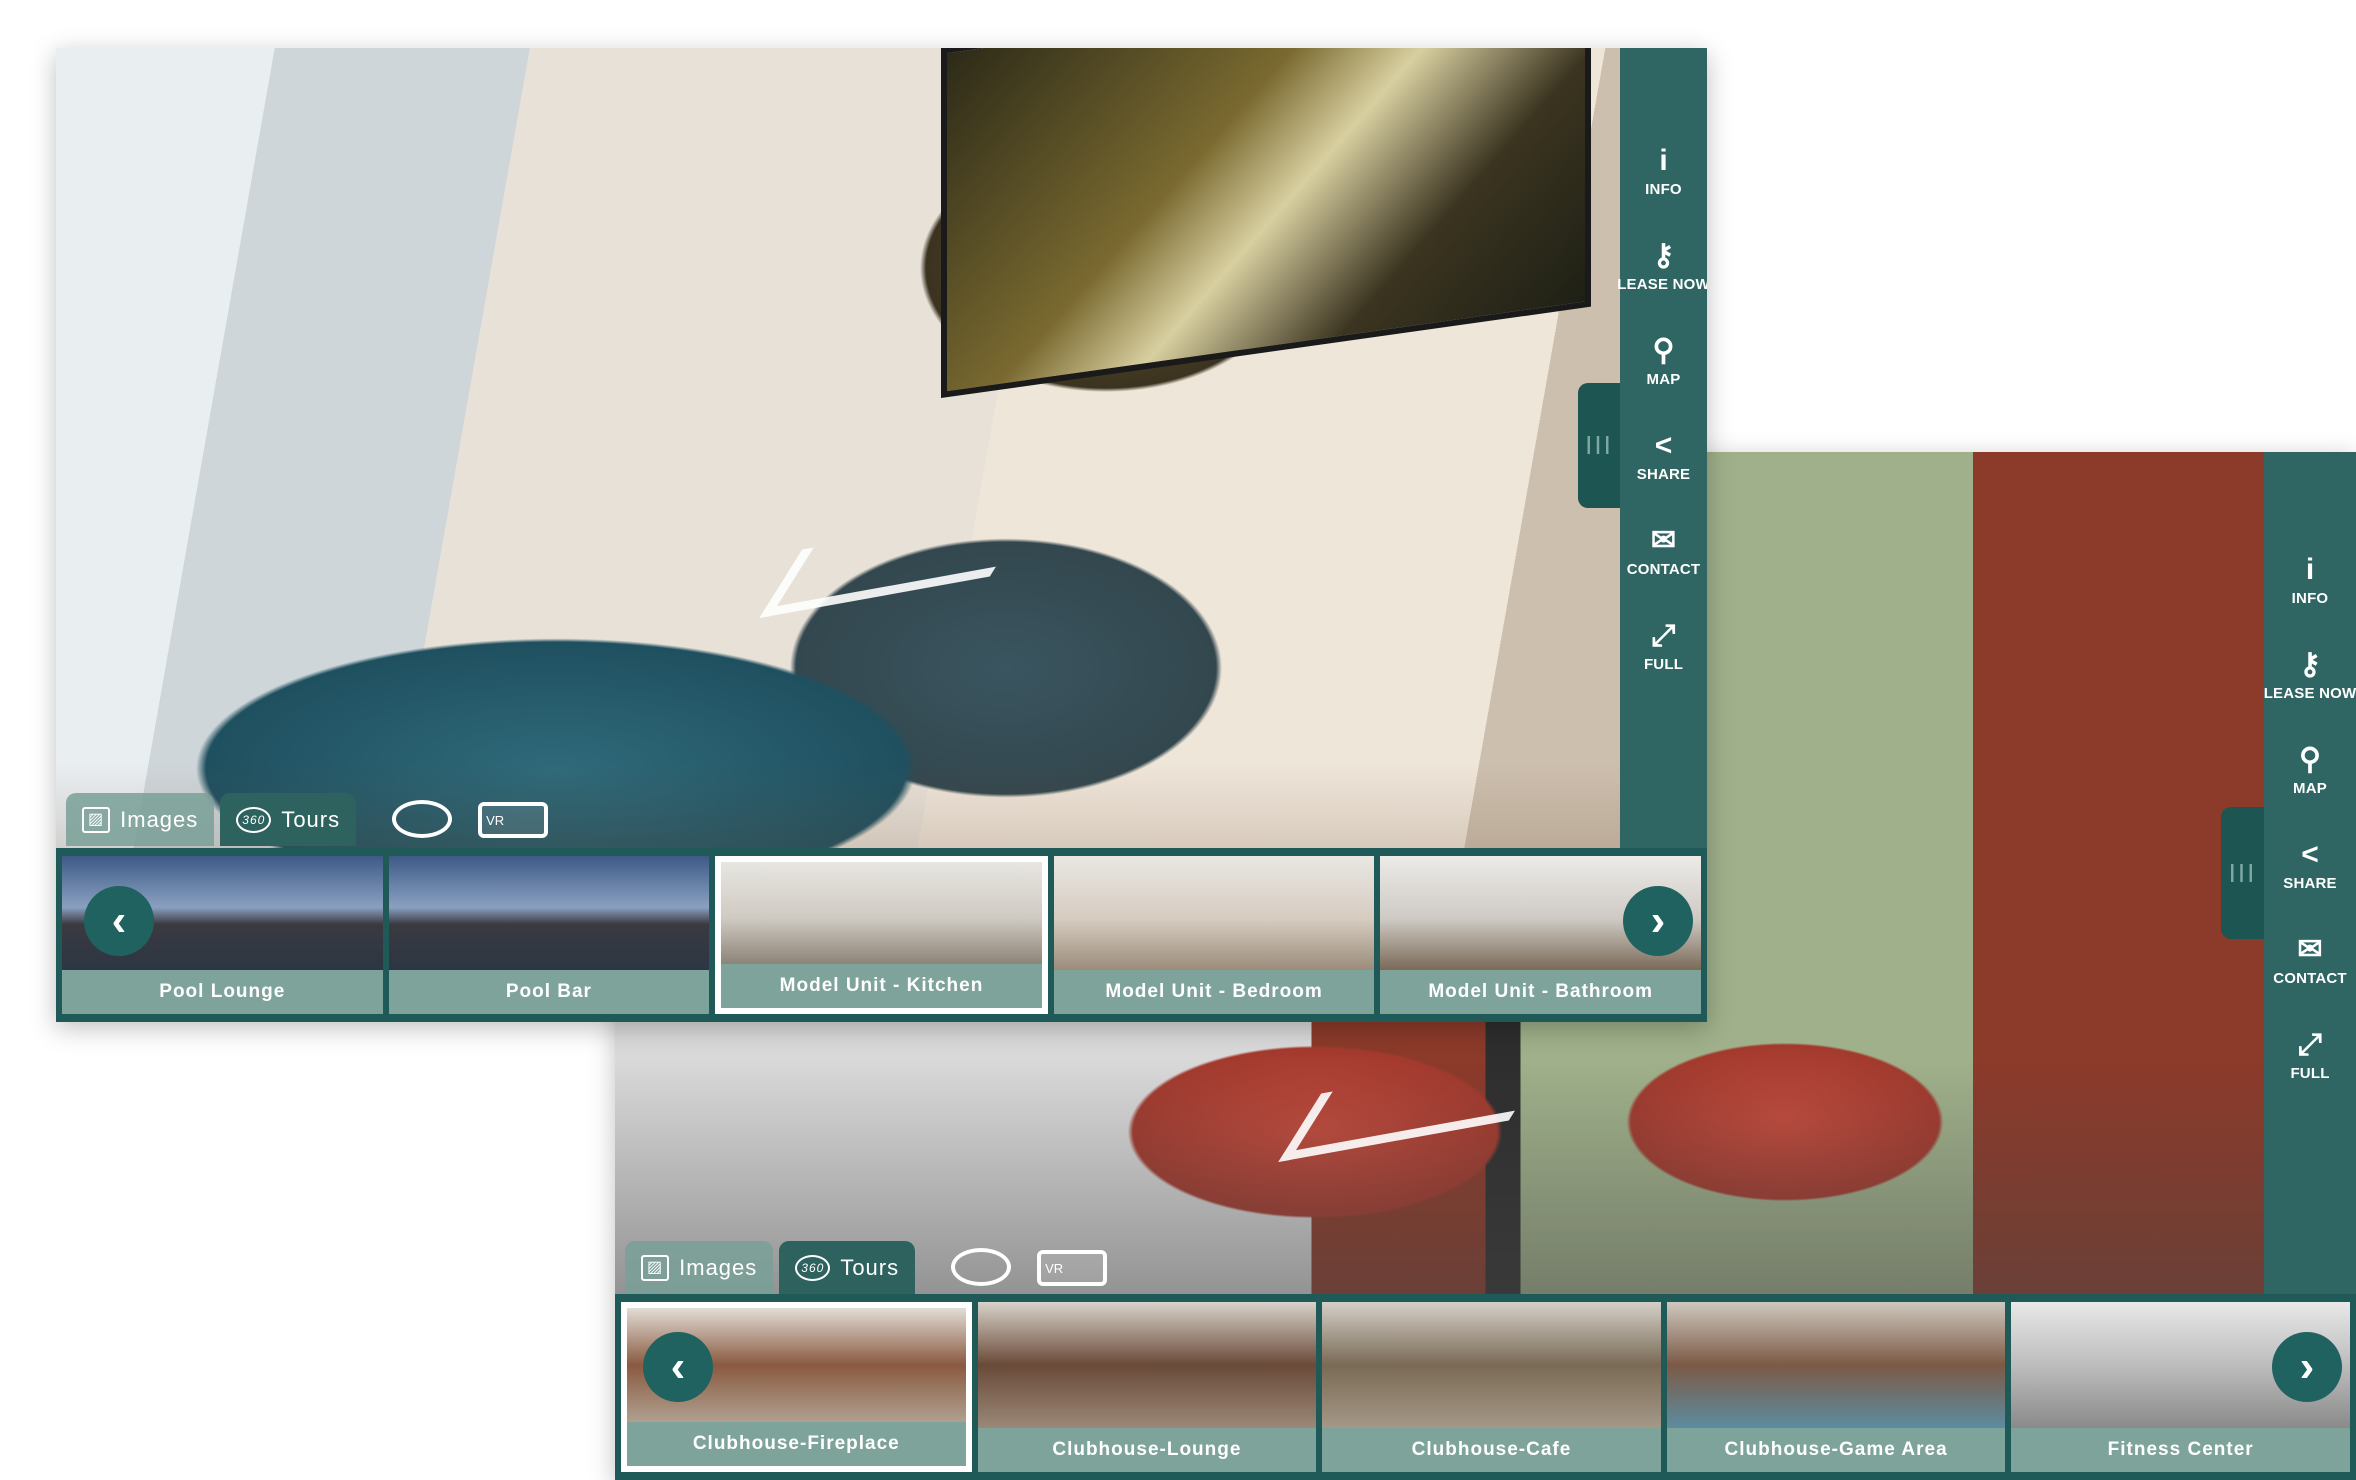  What do you see at coordinates (881, 985) in the screenshot?
I see `thumbnail-label: Model Unit - Kitchen` at bounding box center [881, 985].